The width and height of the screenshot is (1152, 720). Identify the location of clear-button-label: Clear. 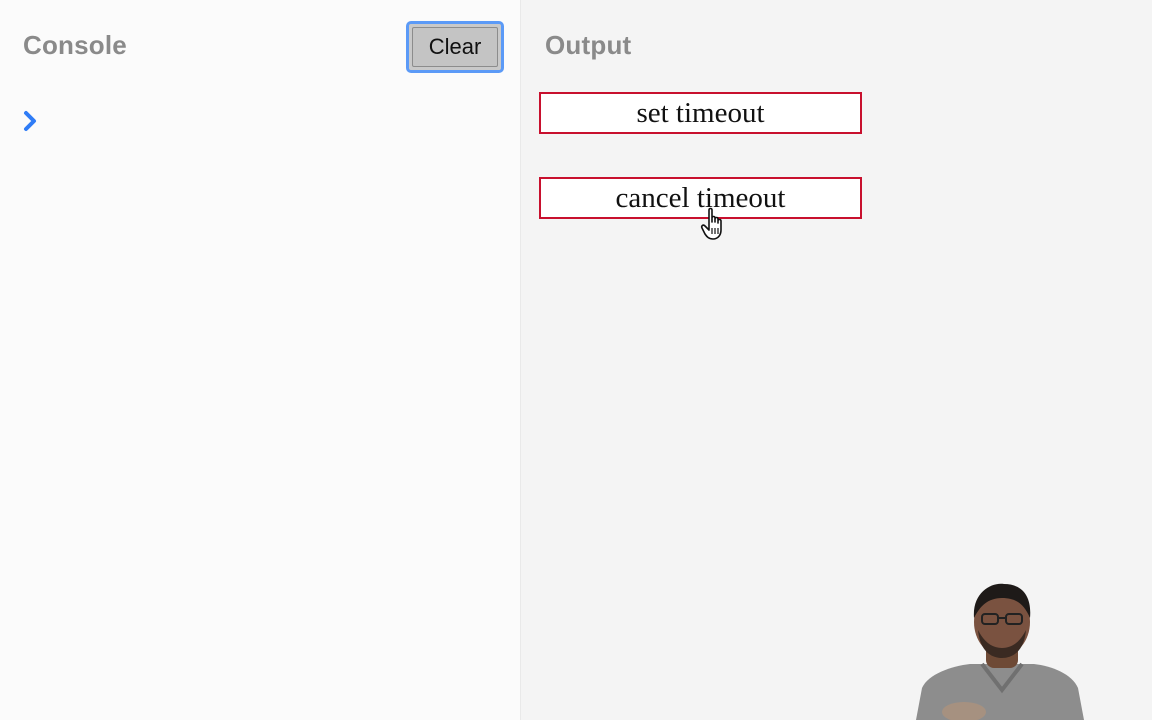
(455, 47).